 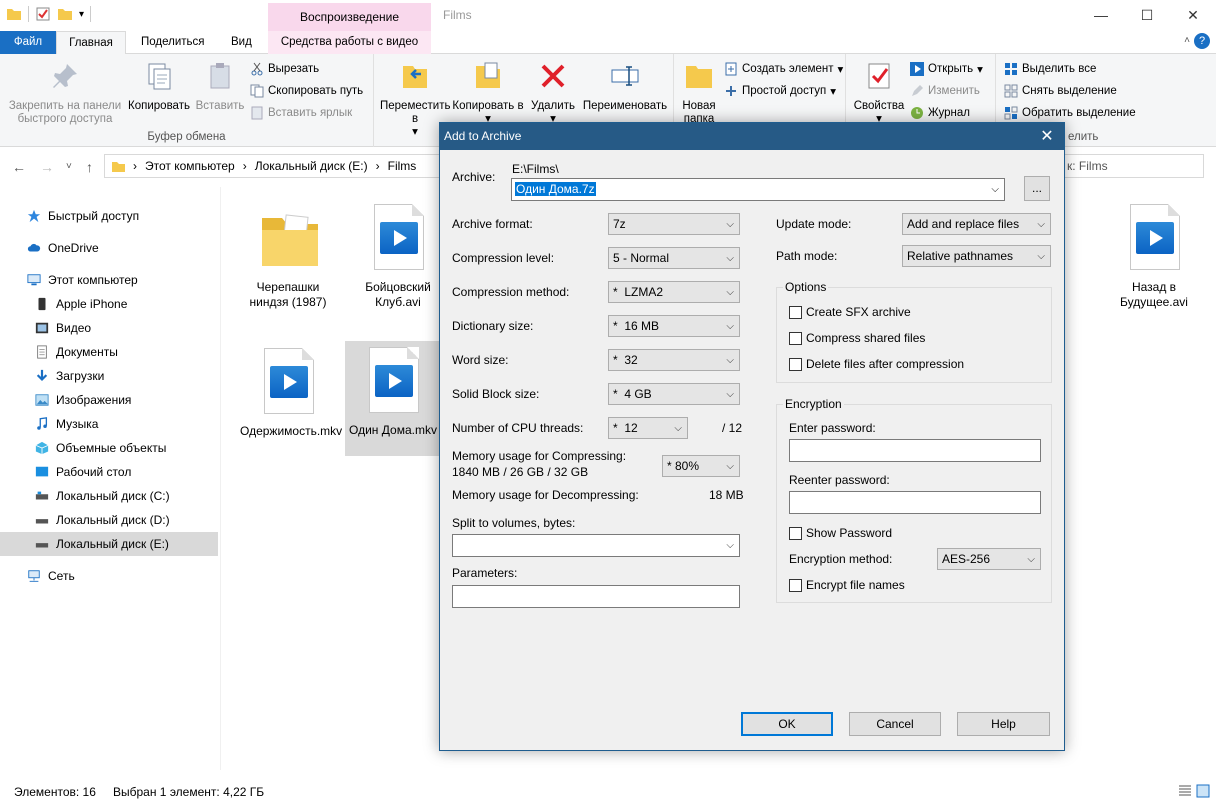 What do you see at coordinates (81, 14) in the screenshot?
I see `qat-dropdown-icon: ▾` at bounding box center [81, 14].